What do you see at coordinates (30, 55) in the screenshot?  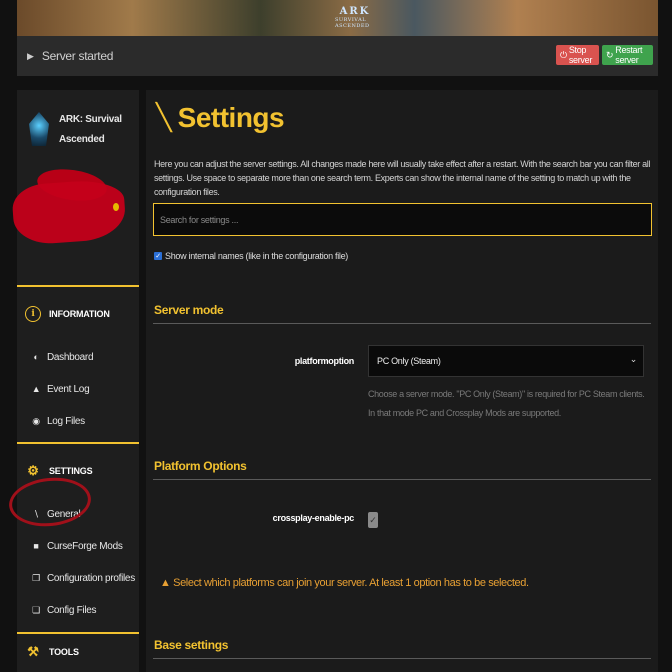 I see `play-icon: ▶` at bounding box center [30, 55].